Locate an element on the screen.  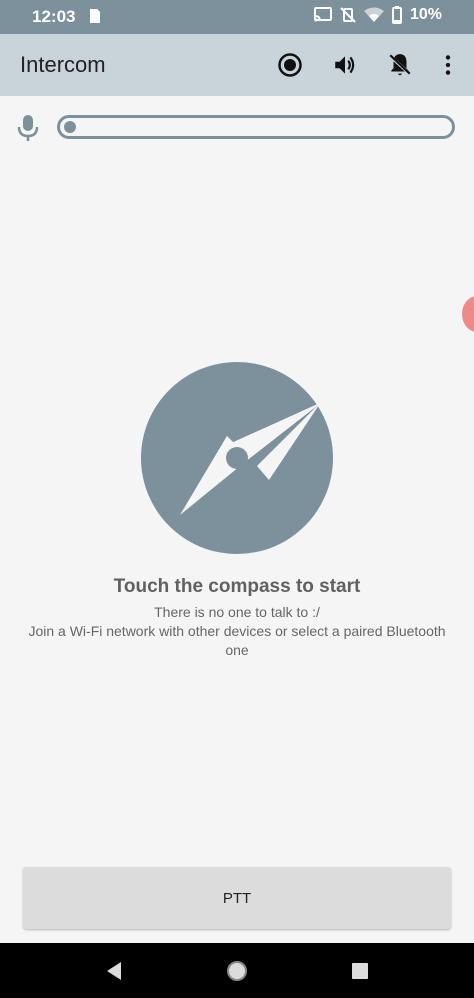
status-time: 12:03 is located at coordinates (54, 16).